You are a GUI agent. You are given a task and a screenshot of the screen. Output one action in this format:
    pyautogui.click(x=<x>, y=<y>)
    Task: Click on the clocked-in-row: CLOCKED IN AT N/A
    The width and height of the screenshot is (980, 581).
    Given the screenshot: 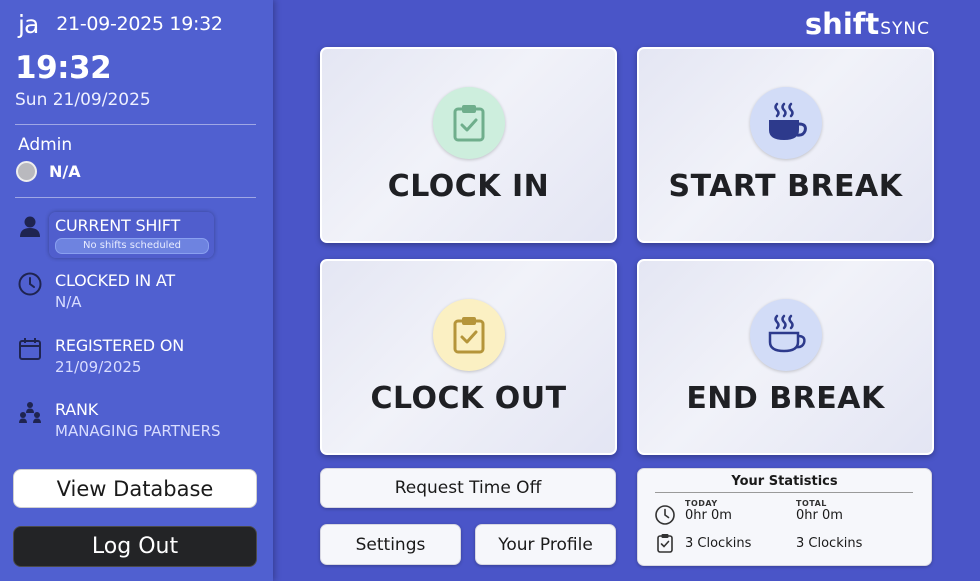 What is the action you would take?
    pyautogui.click(x=96, y=292)
    